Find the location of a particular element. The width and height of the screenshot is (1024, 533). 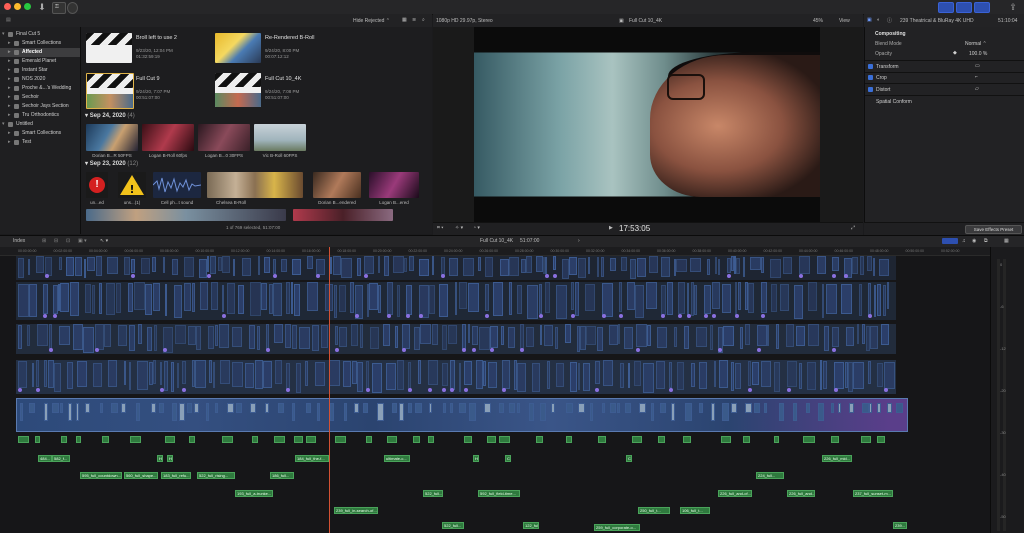

toggle-timeline-button is located at coordinates (964, 7).